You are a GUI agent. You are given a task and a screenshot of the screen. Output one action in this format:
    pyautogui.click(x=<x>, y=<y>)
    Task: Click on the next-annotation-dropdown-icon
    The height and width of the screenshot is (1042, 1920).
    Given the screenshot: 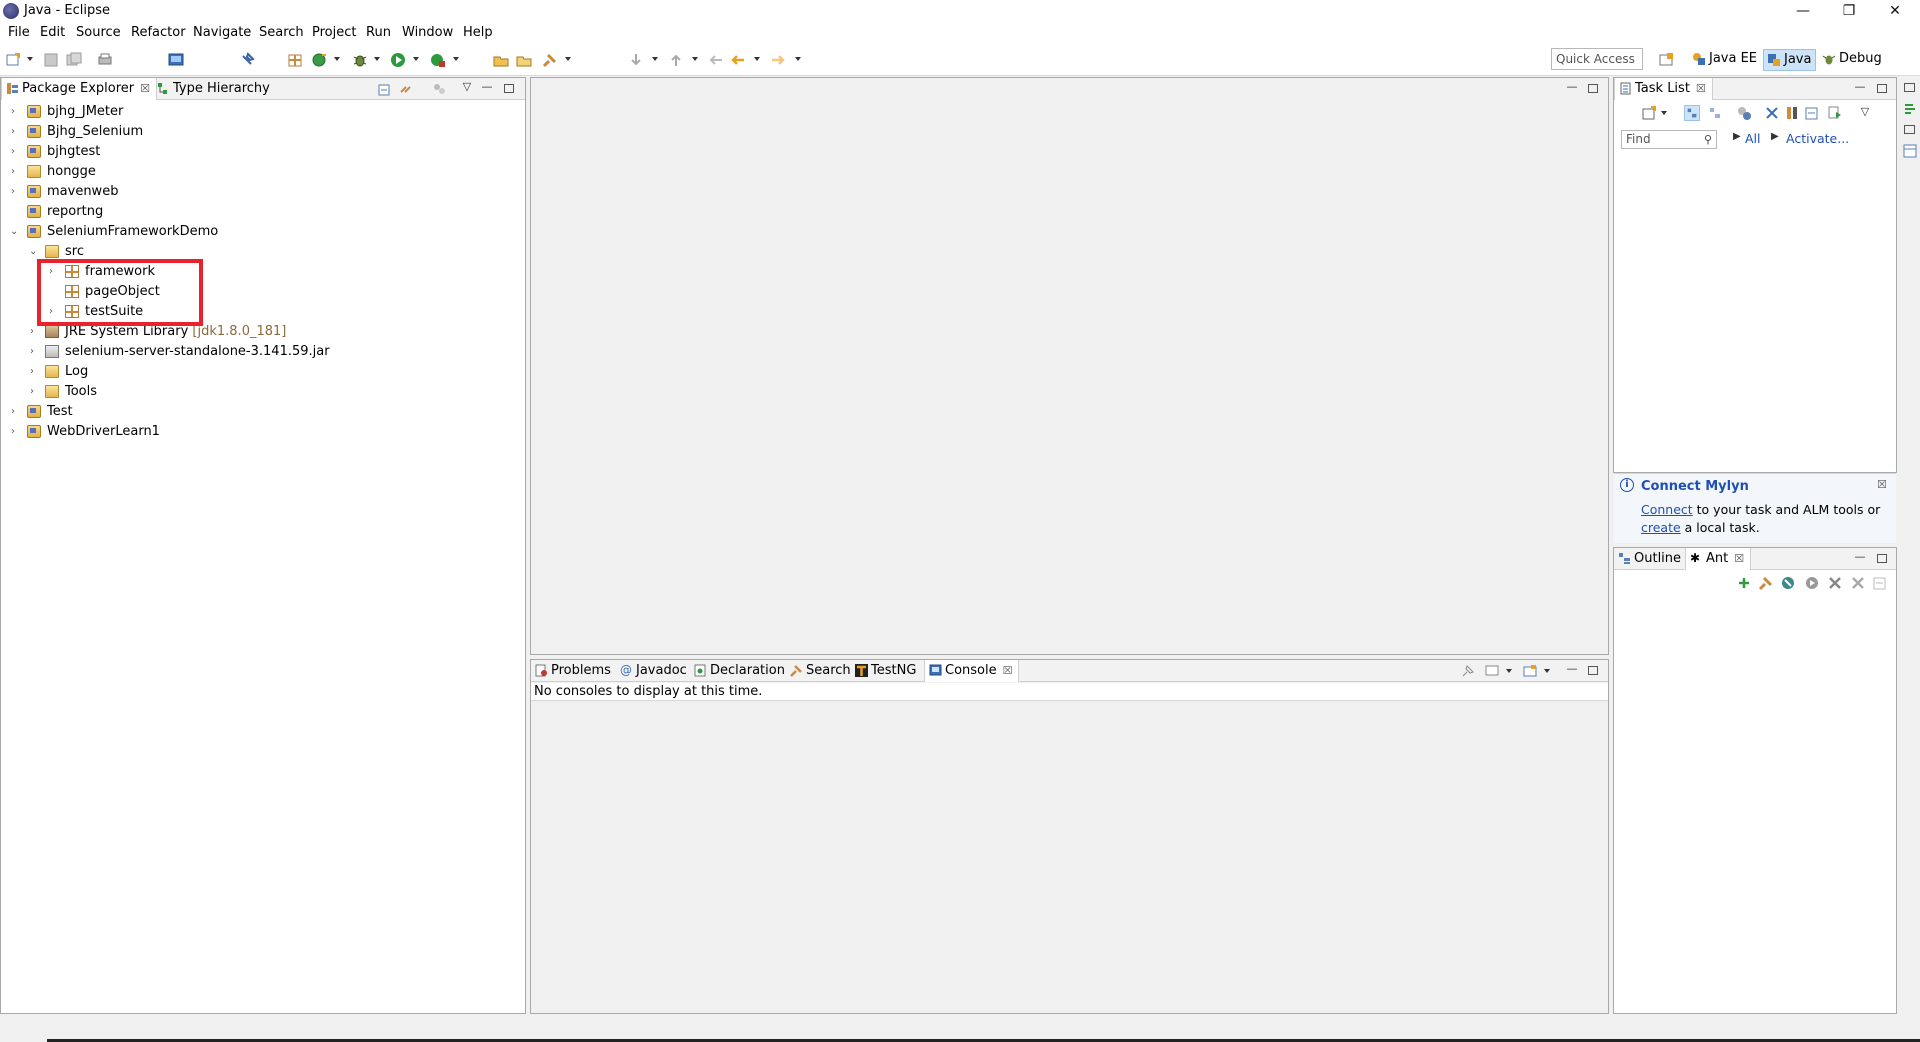 What is the action you would take?
    pyautogui.click(x=655, y=59)
    